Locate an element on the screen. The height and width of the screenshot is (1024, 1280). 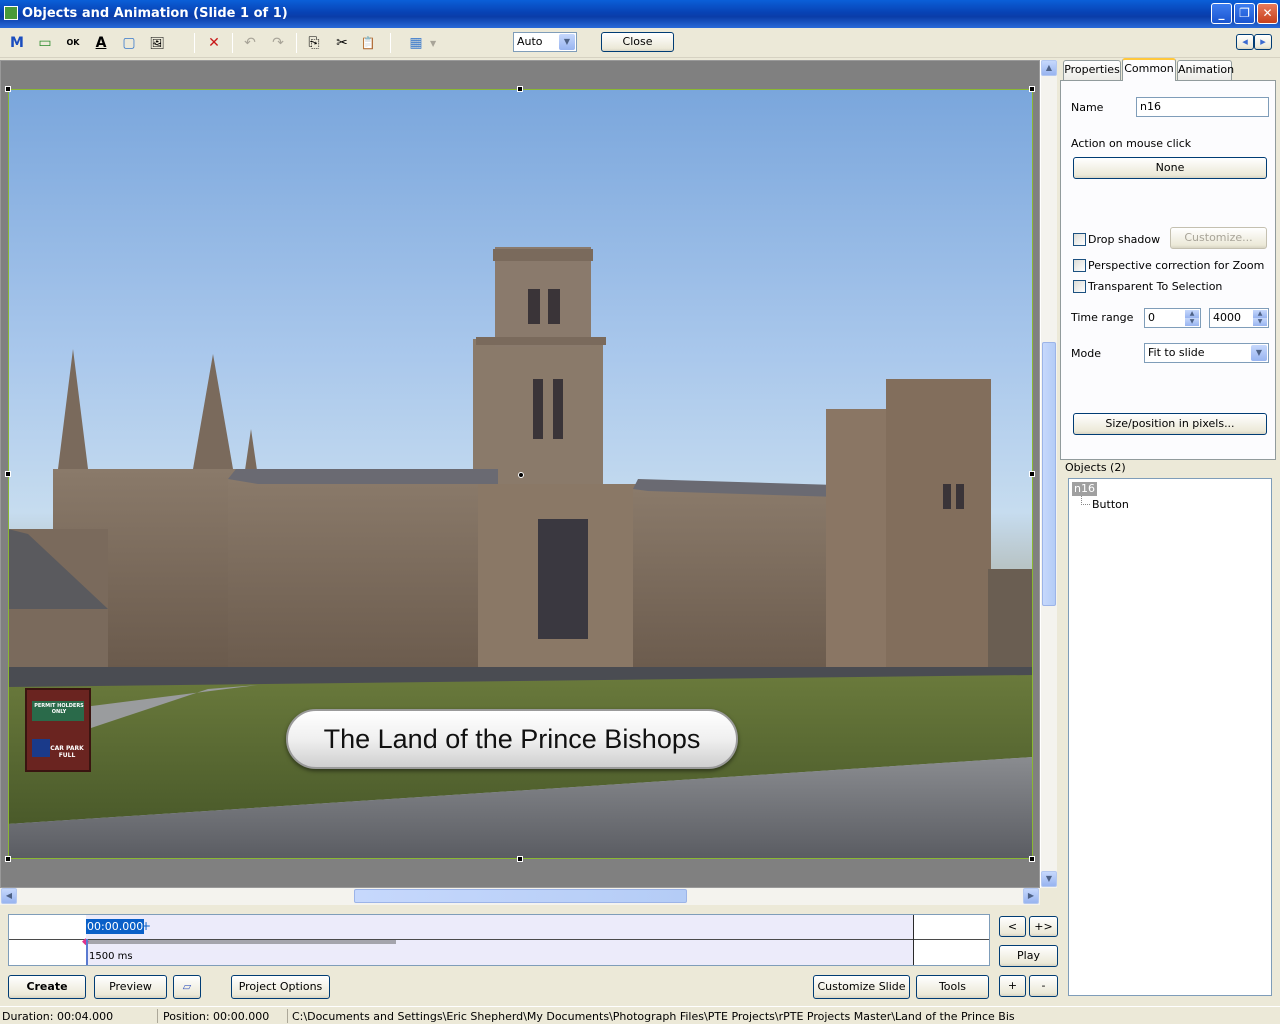
grid-icon: ▦ is located at coordinates (416, 43).